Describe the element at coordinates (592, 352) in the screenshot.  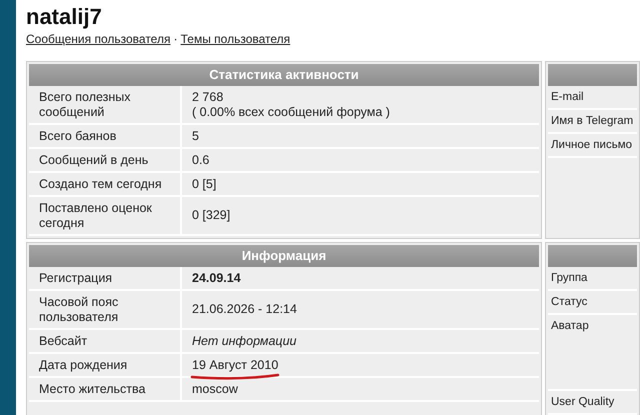
I see `field-label: Аватар` at that location.